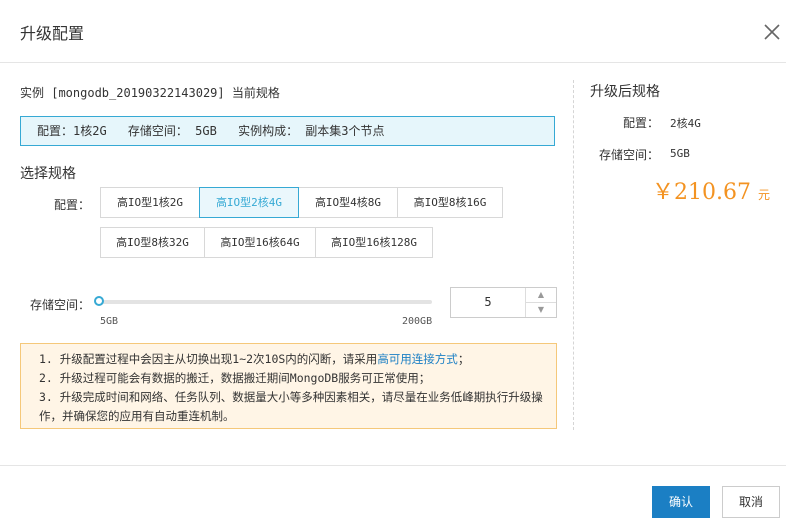 This screenshot has height=532, width=786. Describe the element at coordinates (450, 202) in the screenshot. I see `spec-option-8c16g: 高IO型8核16G` at that location.